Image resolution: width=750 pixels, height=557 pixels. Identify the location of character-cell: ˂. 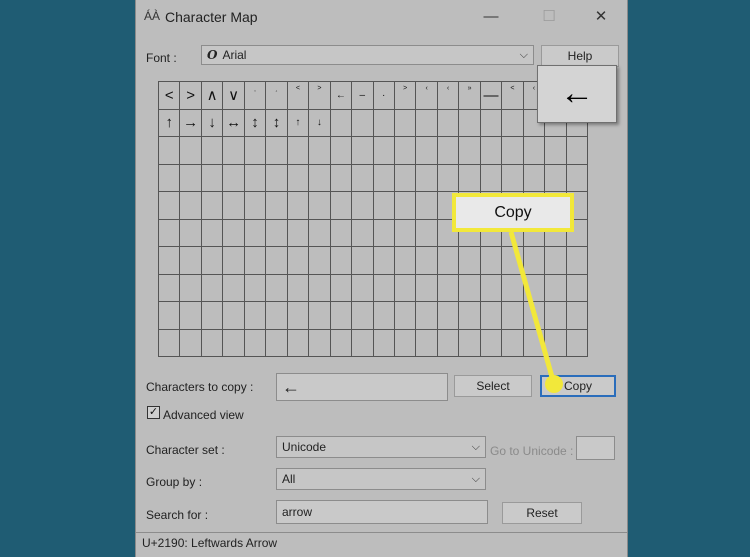
(298, 96).